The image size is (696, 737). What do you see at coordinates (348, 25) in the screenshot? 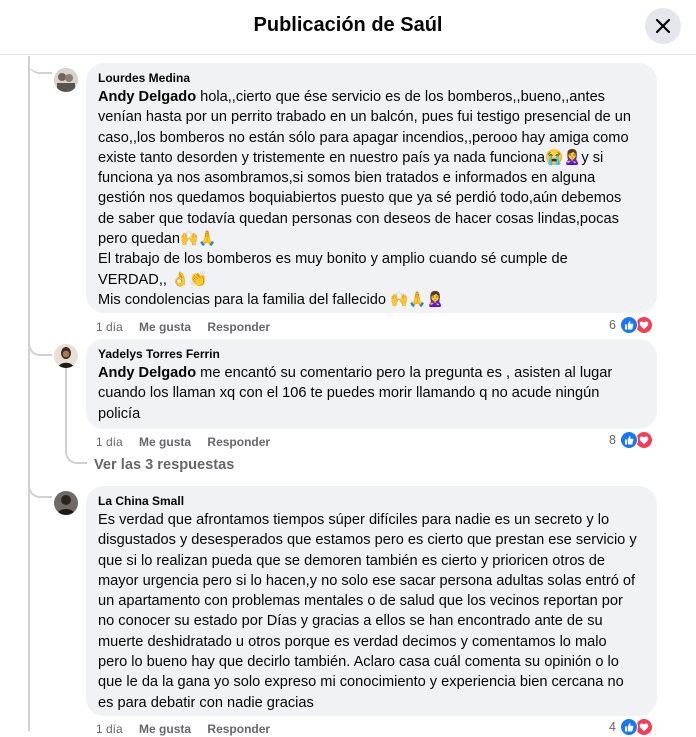
I see `dialog-title: Publicación de Saúl` at bounding box center [348, 25].